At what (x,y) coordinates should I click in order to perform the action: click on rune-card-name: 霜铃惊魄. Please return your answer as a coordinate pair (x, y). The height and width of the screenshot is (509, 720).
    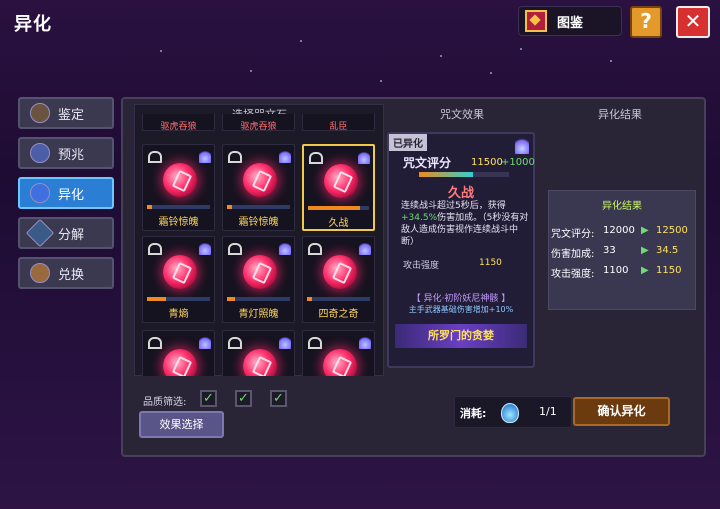
    Looking at the image, I should click on (178, 222).